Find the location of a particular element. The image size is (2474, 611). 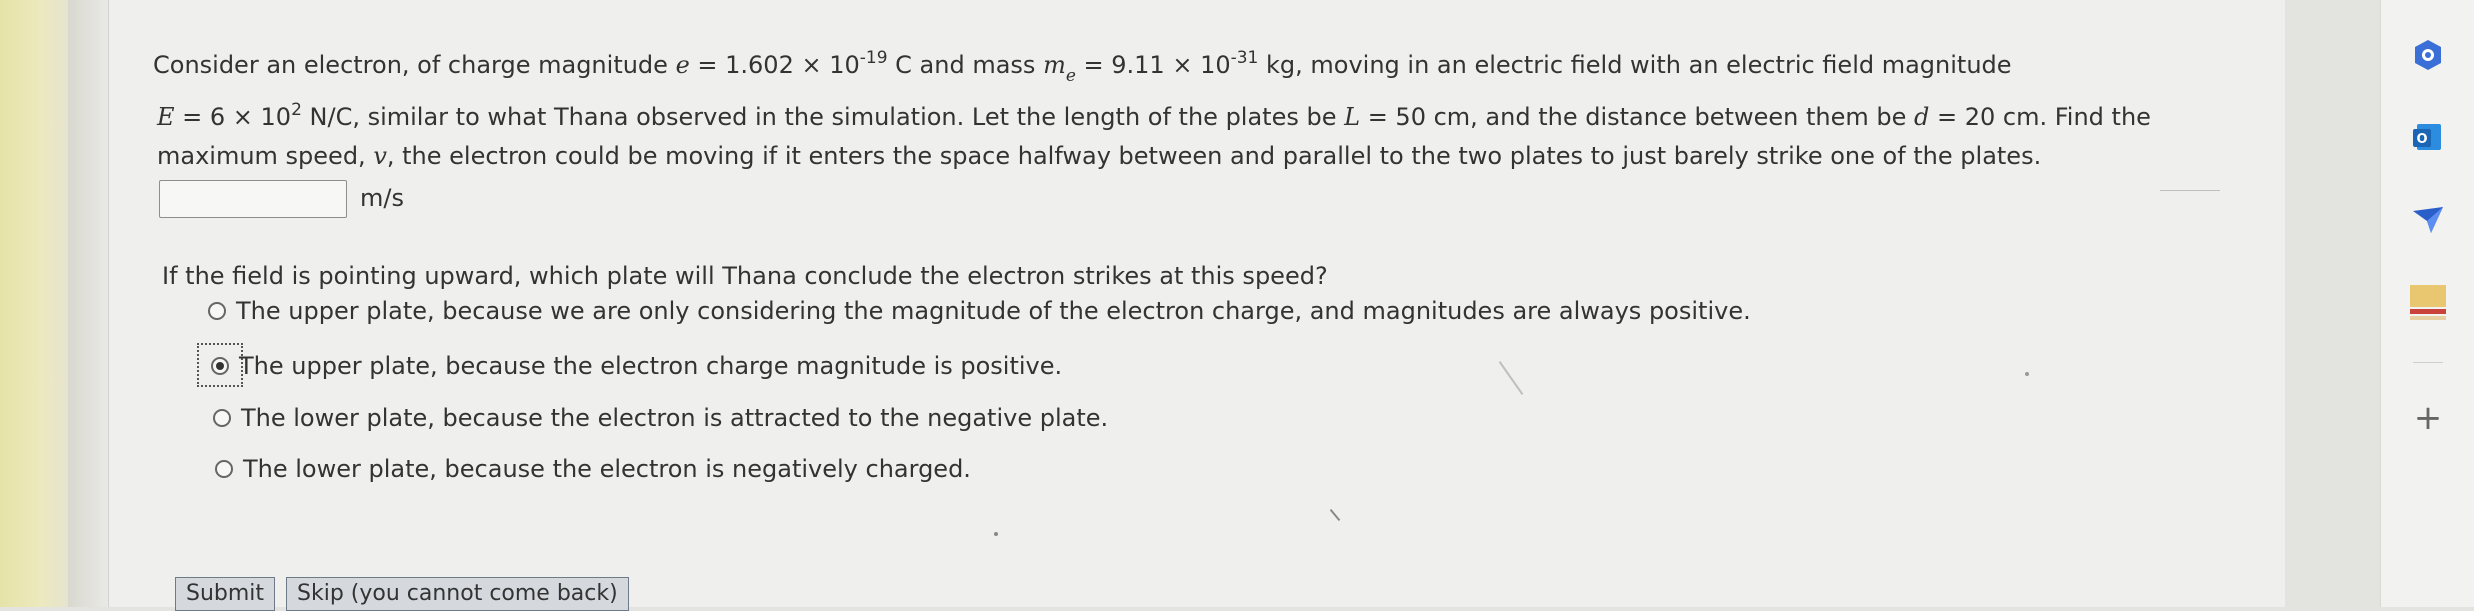

sidebar-divider is located at coordinates (2428, 362).